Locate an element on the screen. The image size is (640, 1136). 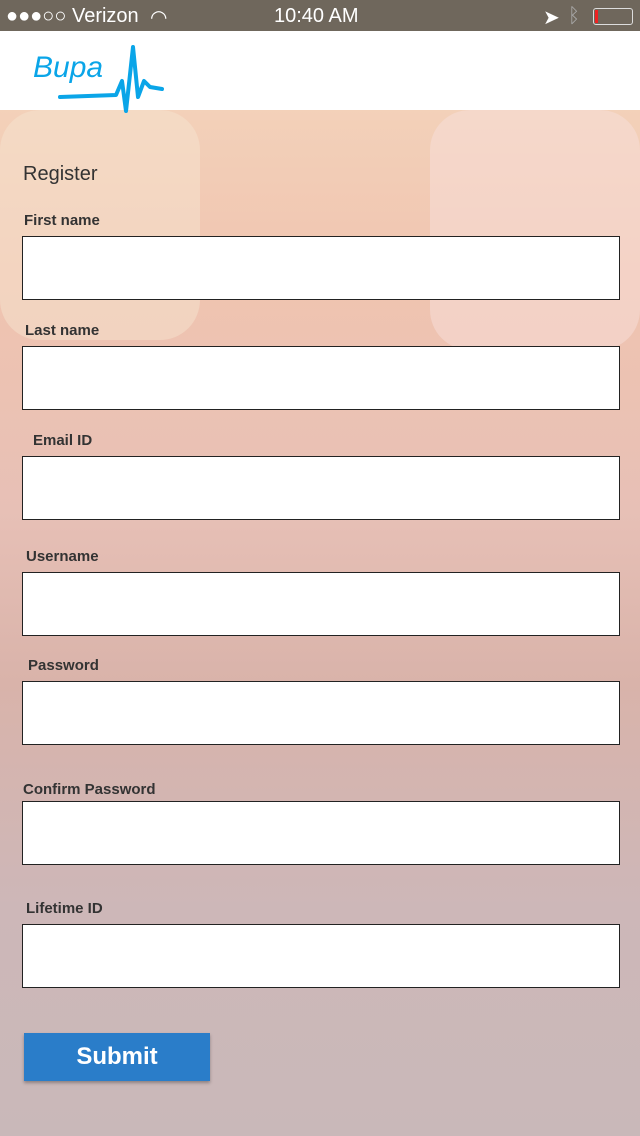
carrier: ●●●○○ Verizon is located at coordinates (72, 16).